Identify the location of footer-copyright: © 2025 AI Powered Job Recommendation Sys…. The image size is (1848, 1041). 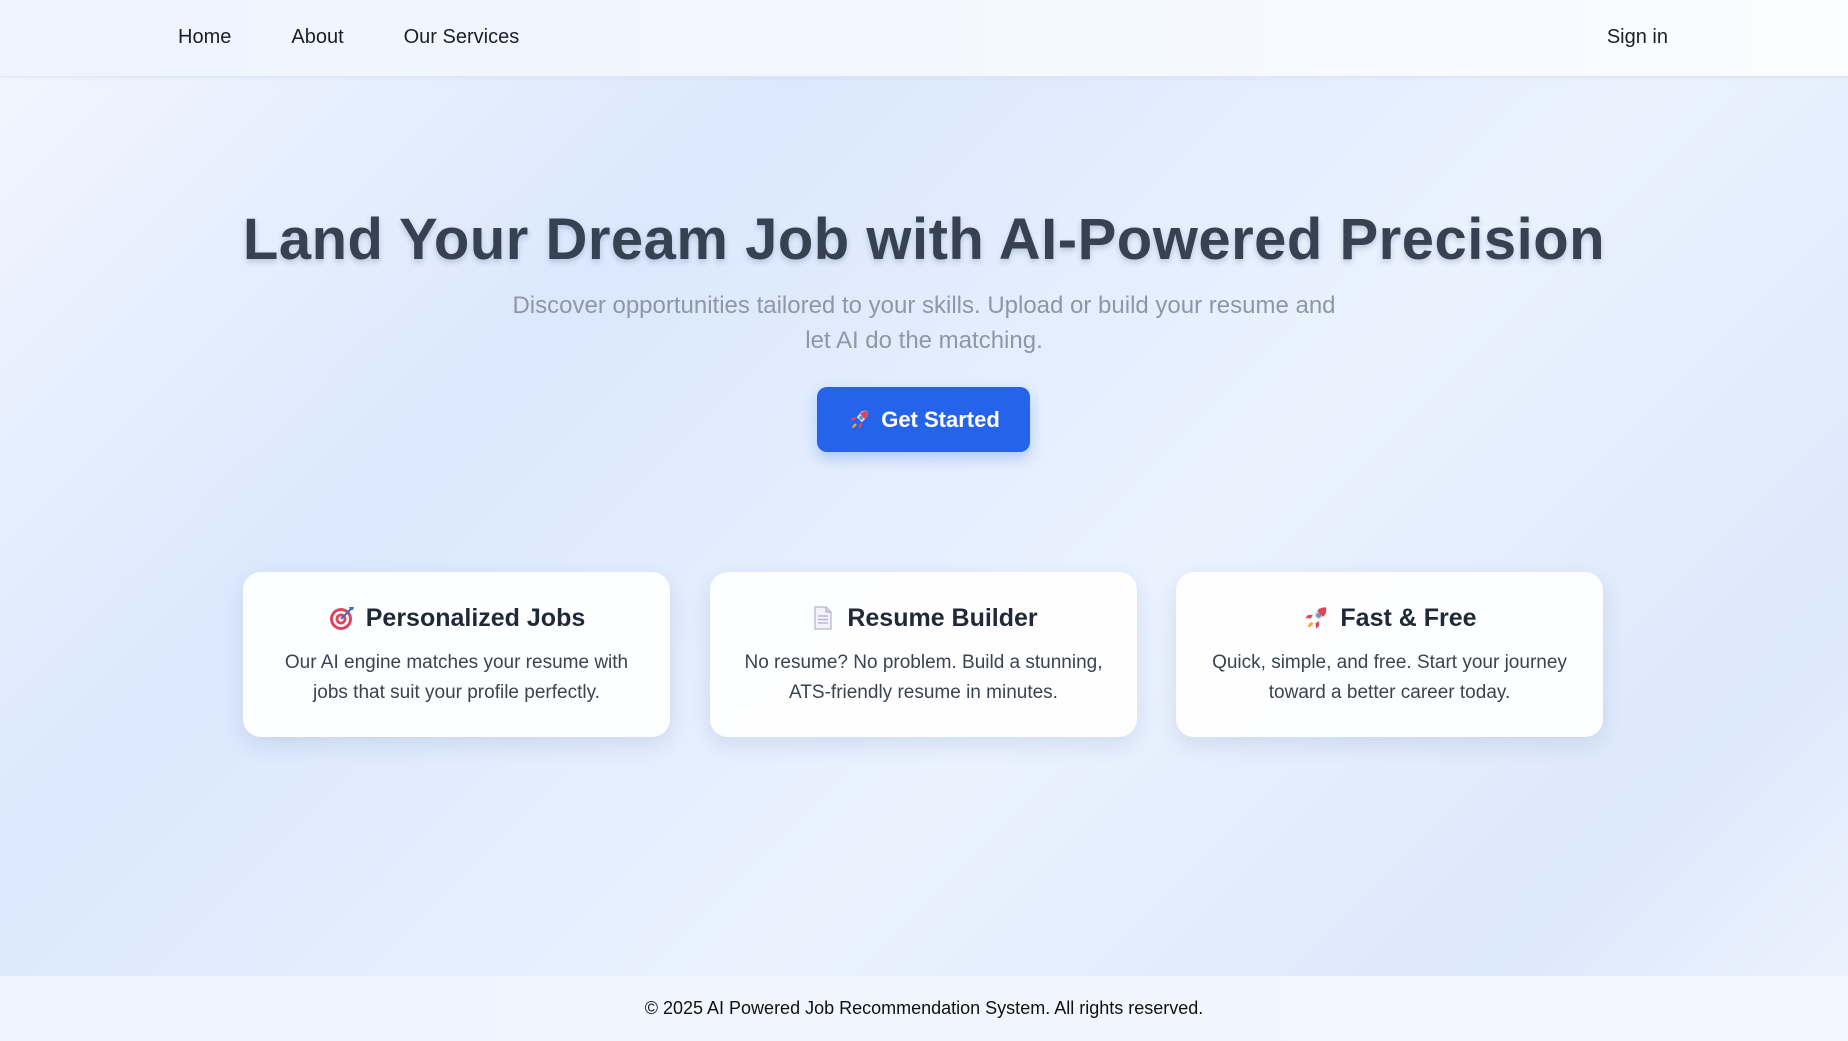
(924, 1008).